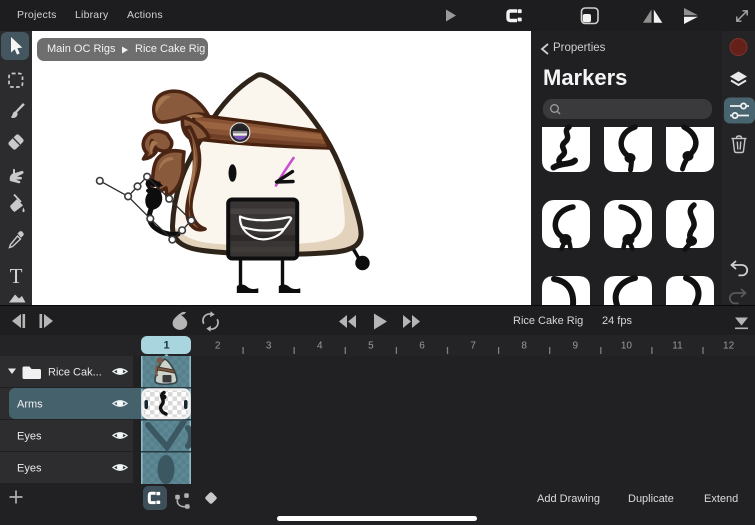 The height and width of the screenshot is (525, 755). I want to click on svg-text: 1, so click(166, 346).